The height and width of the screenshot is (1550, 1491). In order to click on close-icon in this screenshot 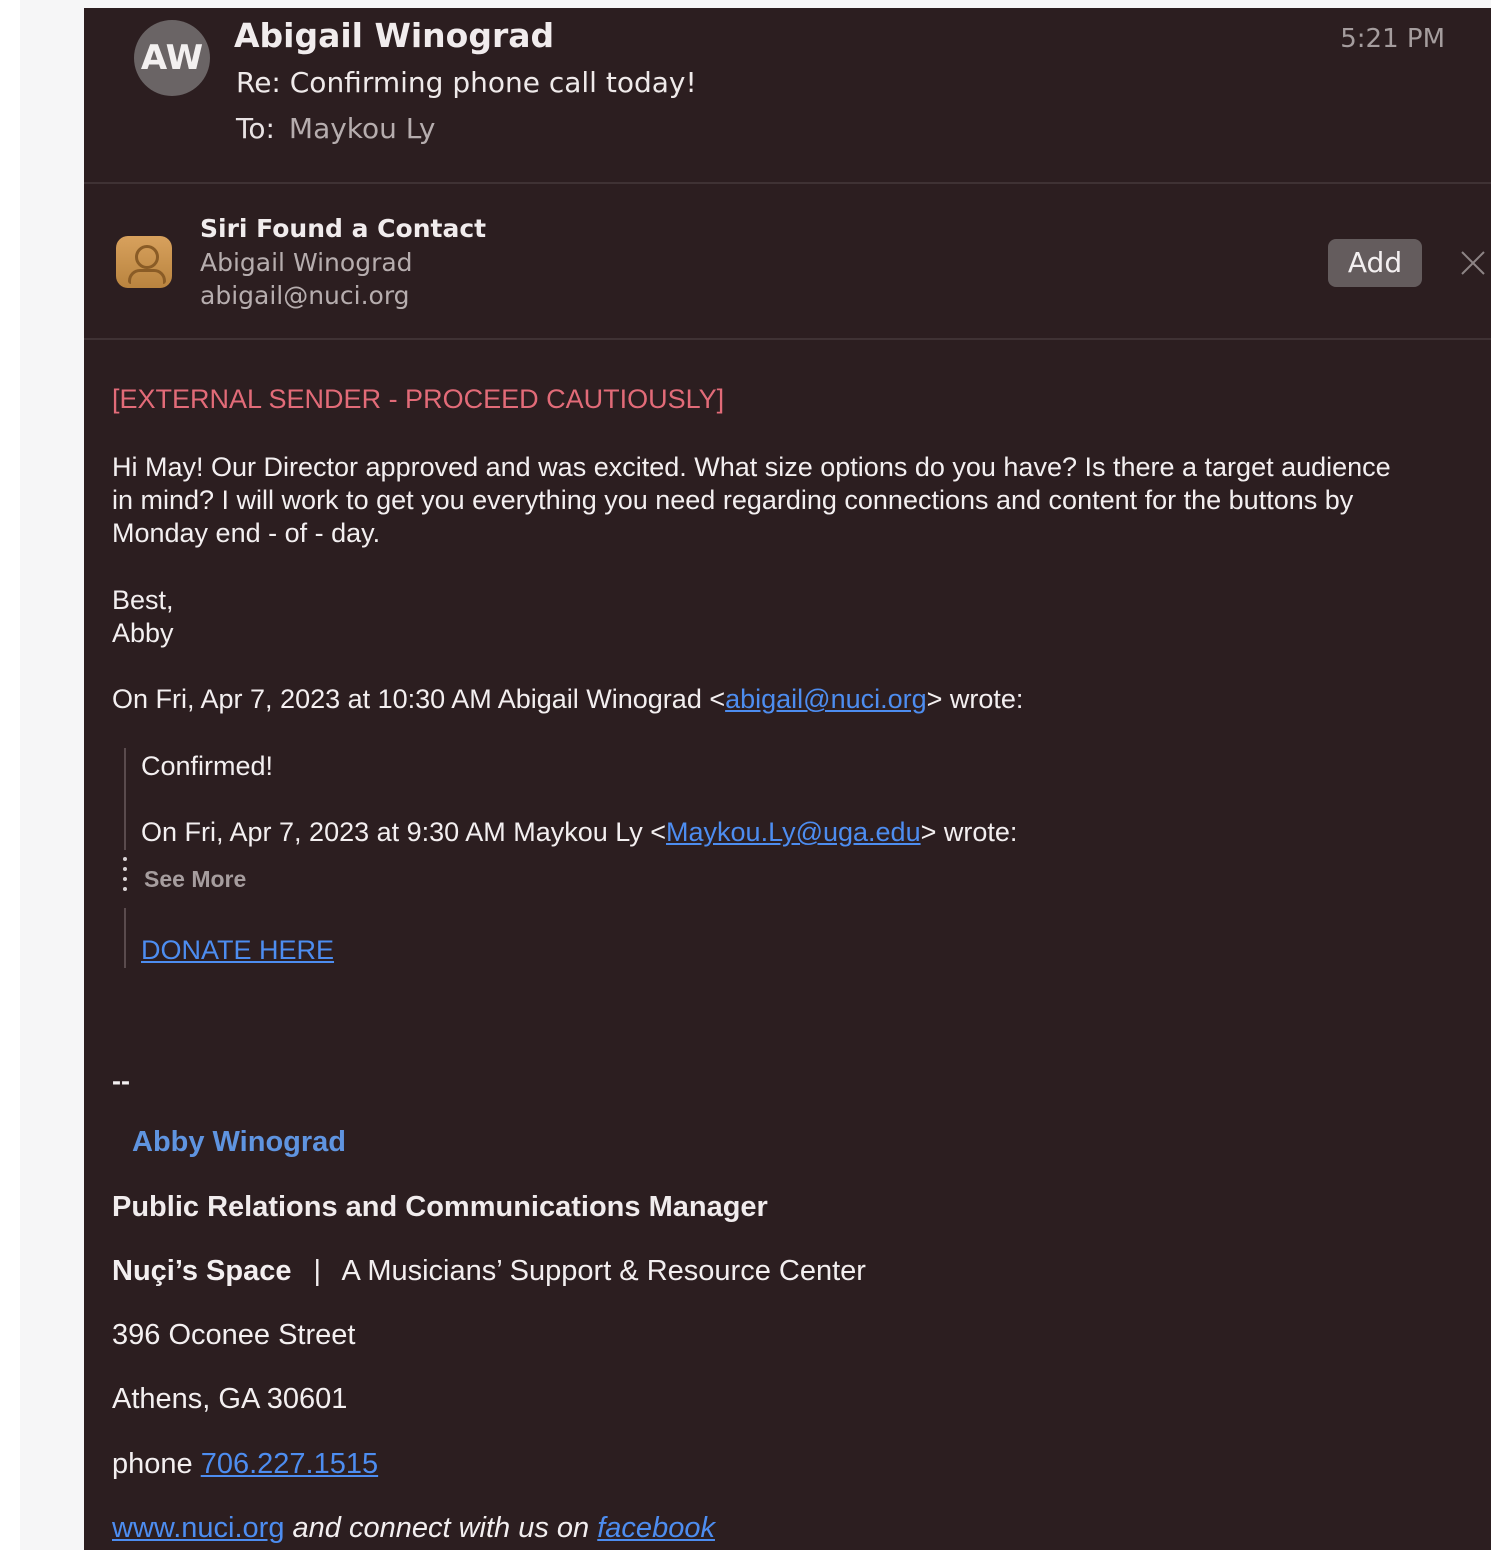, I will do `click(1473, 263)`.